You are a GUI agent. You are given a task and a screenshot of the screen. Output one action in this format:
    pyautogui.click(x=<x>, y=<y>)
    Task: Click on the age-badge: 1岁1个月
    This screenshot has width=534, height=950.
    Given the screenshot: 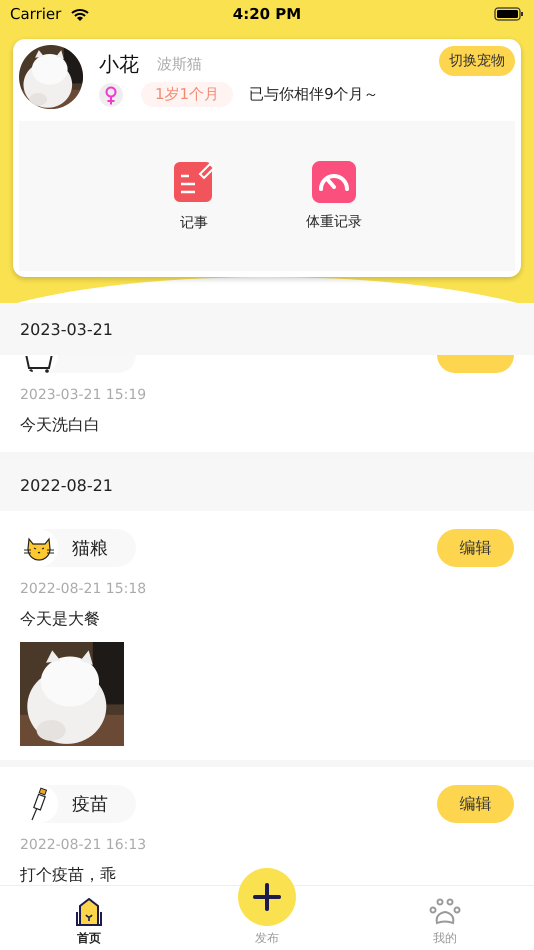 What is the action you would take?
    pyautogui.click(x=187, y=94)
    